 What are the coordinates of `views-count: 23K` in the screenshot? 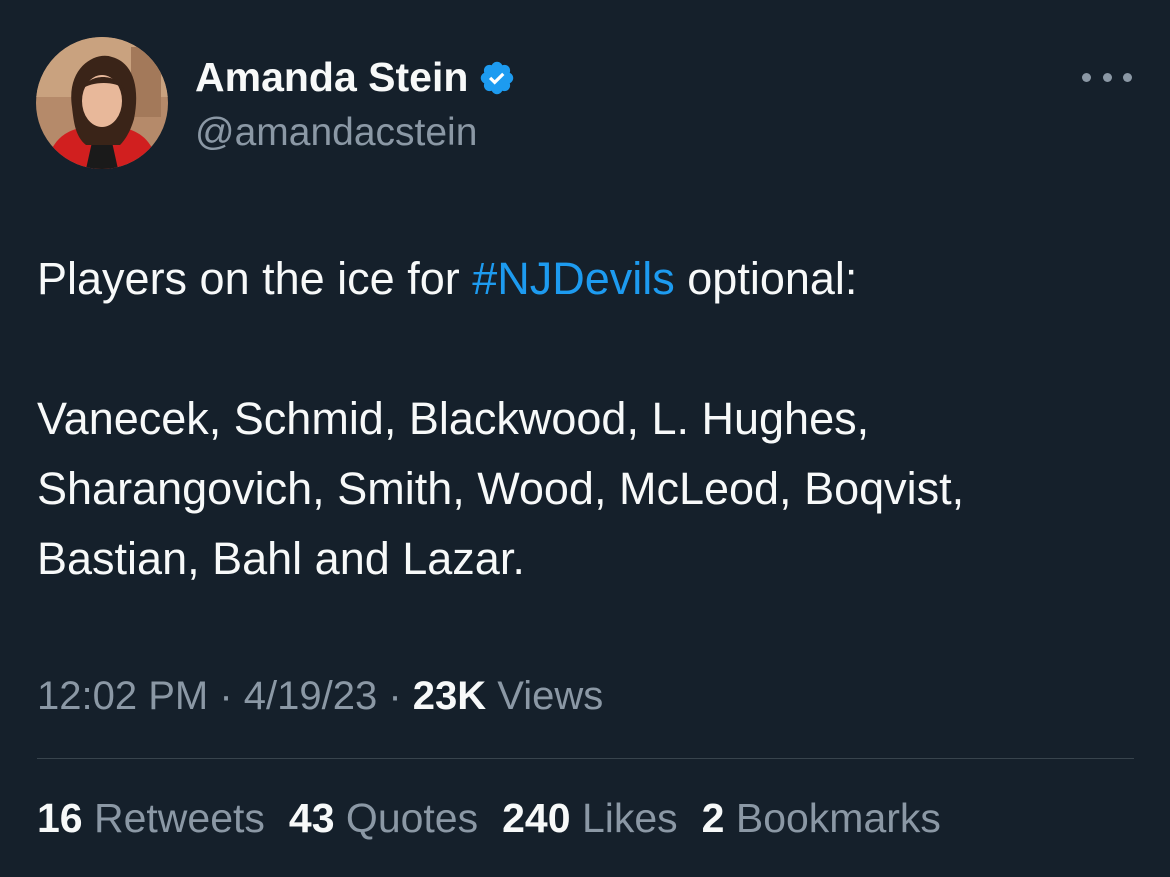 It's located at (449, 696).